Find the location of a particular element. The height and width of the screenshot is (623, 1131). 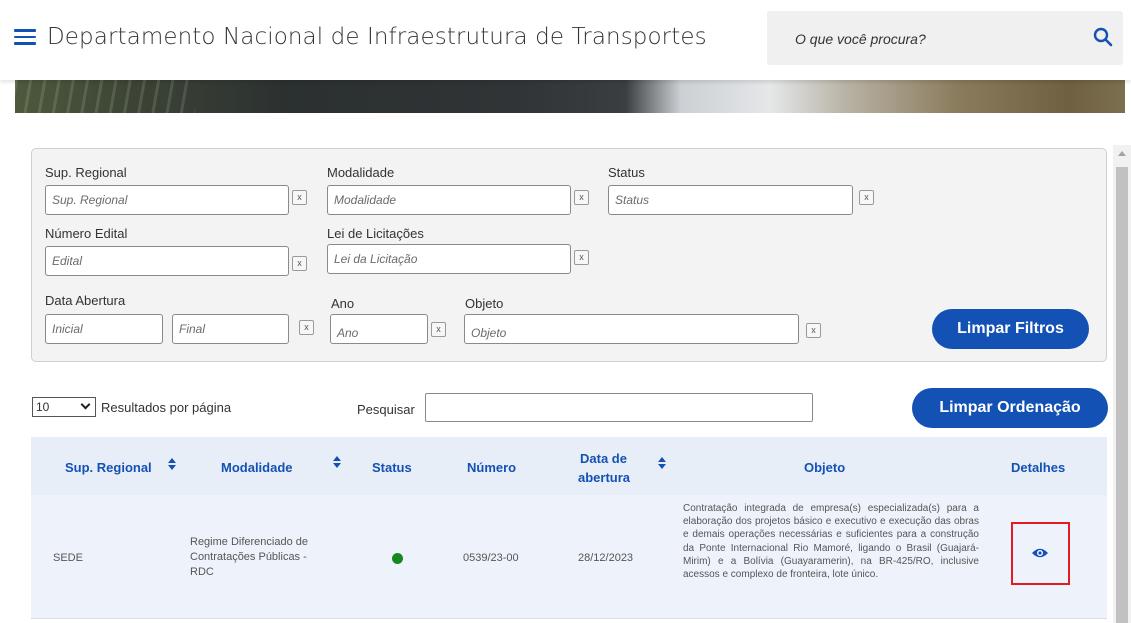

status-clear-button: x is located at coordinates (866, 197).